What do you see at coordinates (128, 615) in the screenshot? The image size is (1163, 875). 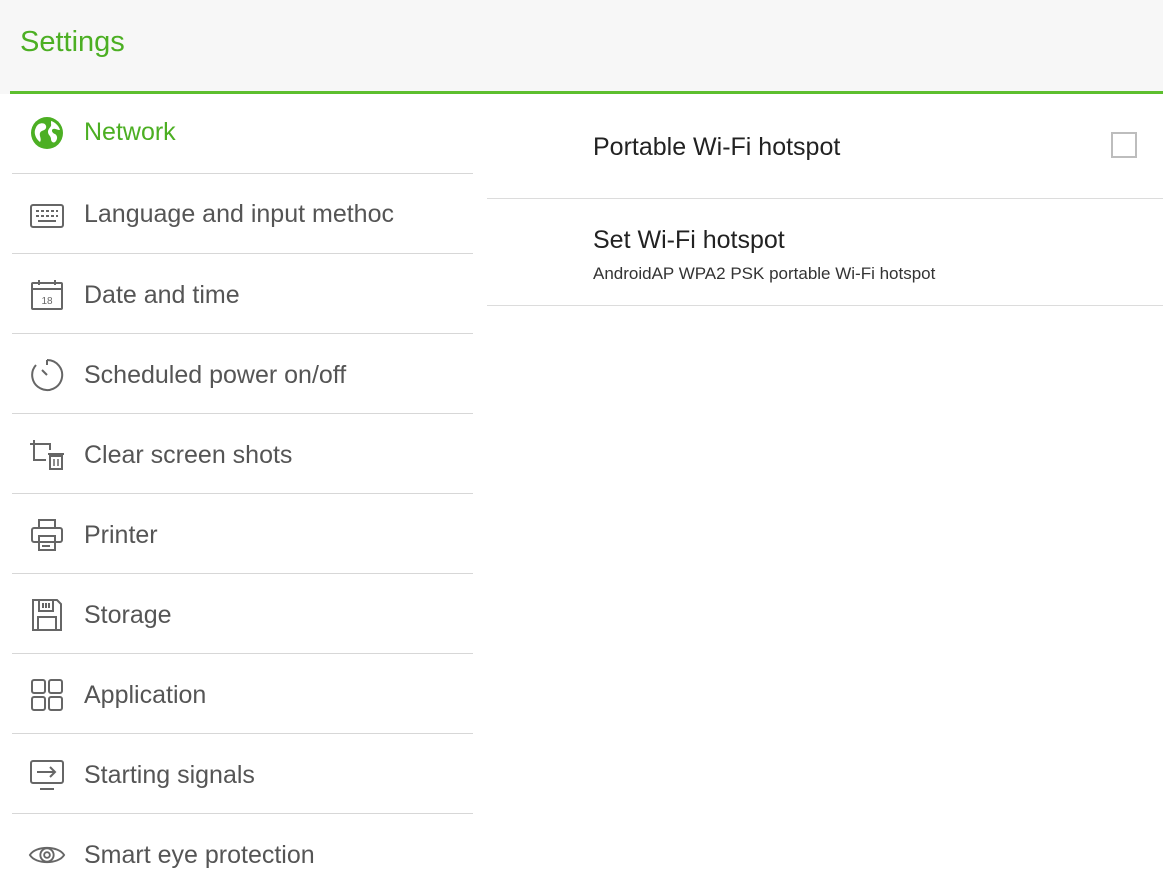 I see `sidebar-item-label: Storage` at bounding box center [128, 615].